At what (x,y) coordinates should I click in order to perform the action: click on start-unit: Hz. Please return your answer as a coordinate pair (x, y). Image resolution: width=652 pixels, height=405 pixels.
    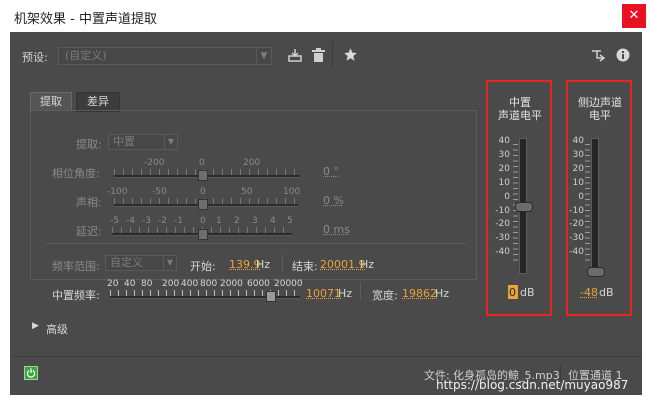
    Looking at the image, I should click on (263, 264).